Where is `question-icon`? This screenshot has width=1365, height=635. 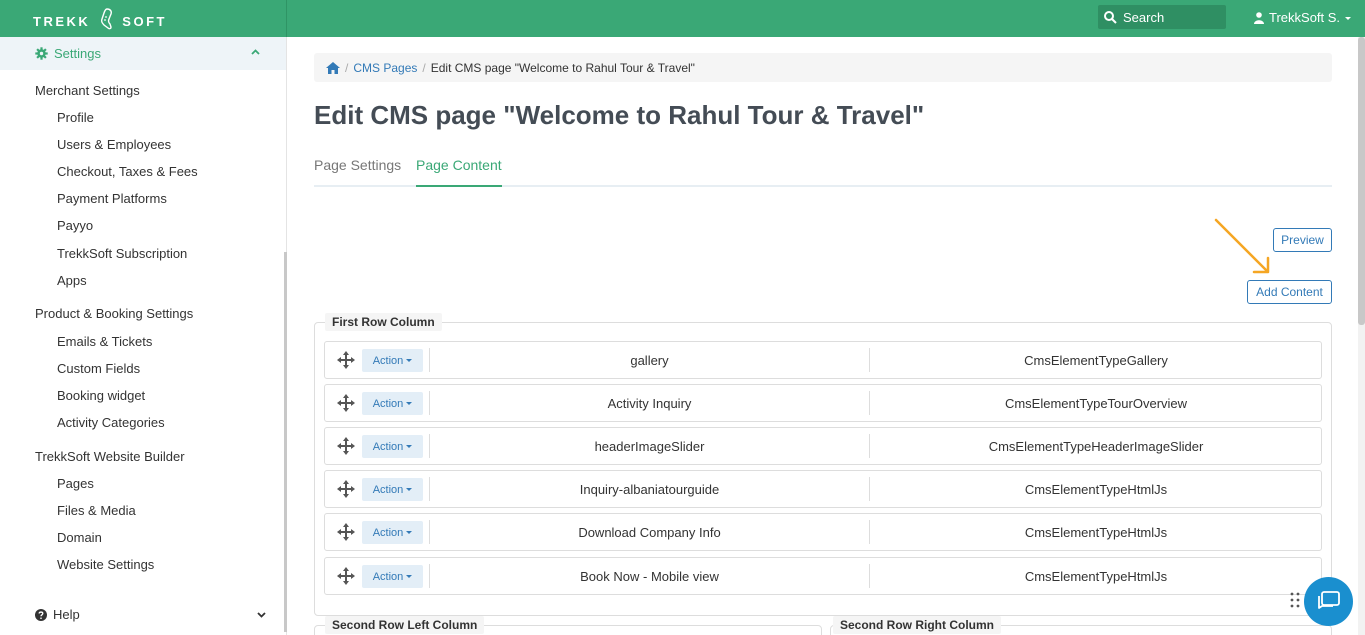 question-icon is located at coordinates (41, 614).